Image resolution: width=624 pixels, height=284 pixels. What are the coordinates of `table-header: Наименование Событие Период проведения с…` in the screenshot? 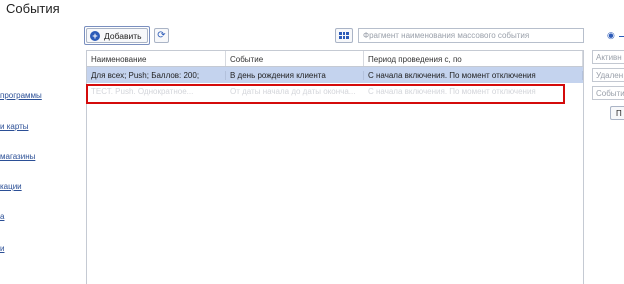 It's located at (335, 59).